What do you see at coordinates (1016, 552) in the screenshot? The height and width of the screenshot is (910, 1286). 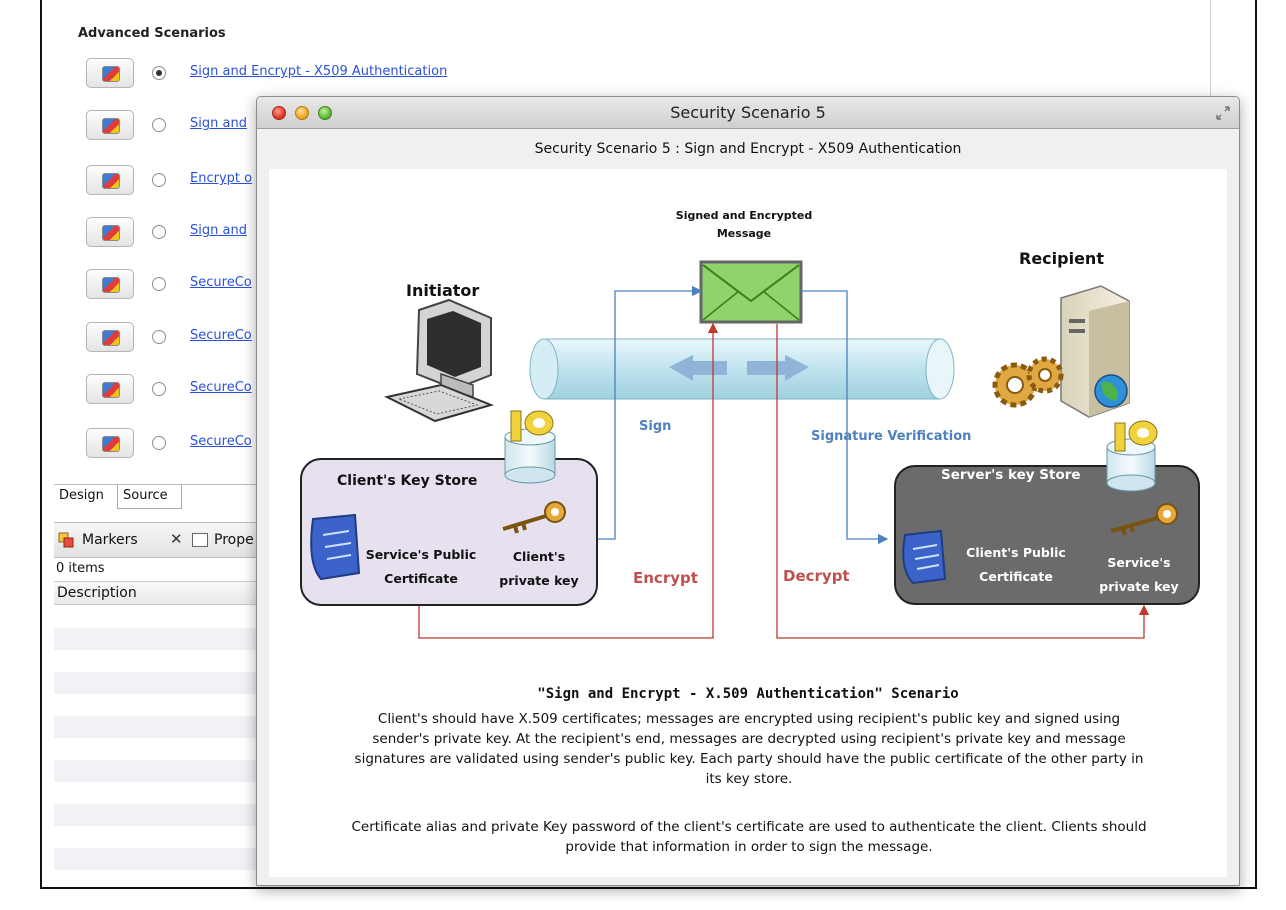 I see `client-public-certificate-line-1: Client's Public` at bounding box center [1016, 552].